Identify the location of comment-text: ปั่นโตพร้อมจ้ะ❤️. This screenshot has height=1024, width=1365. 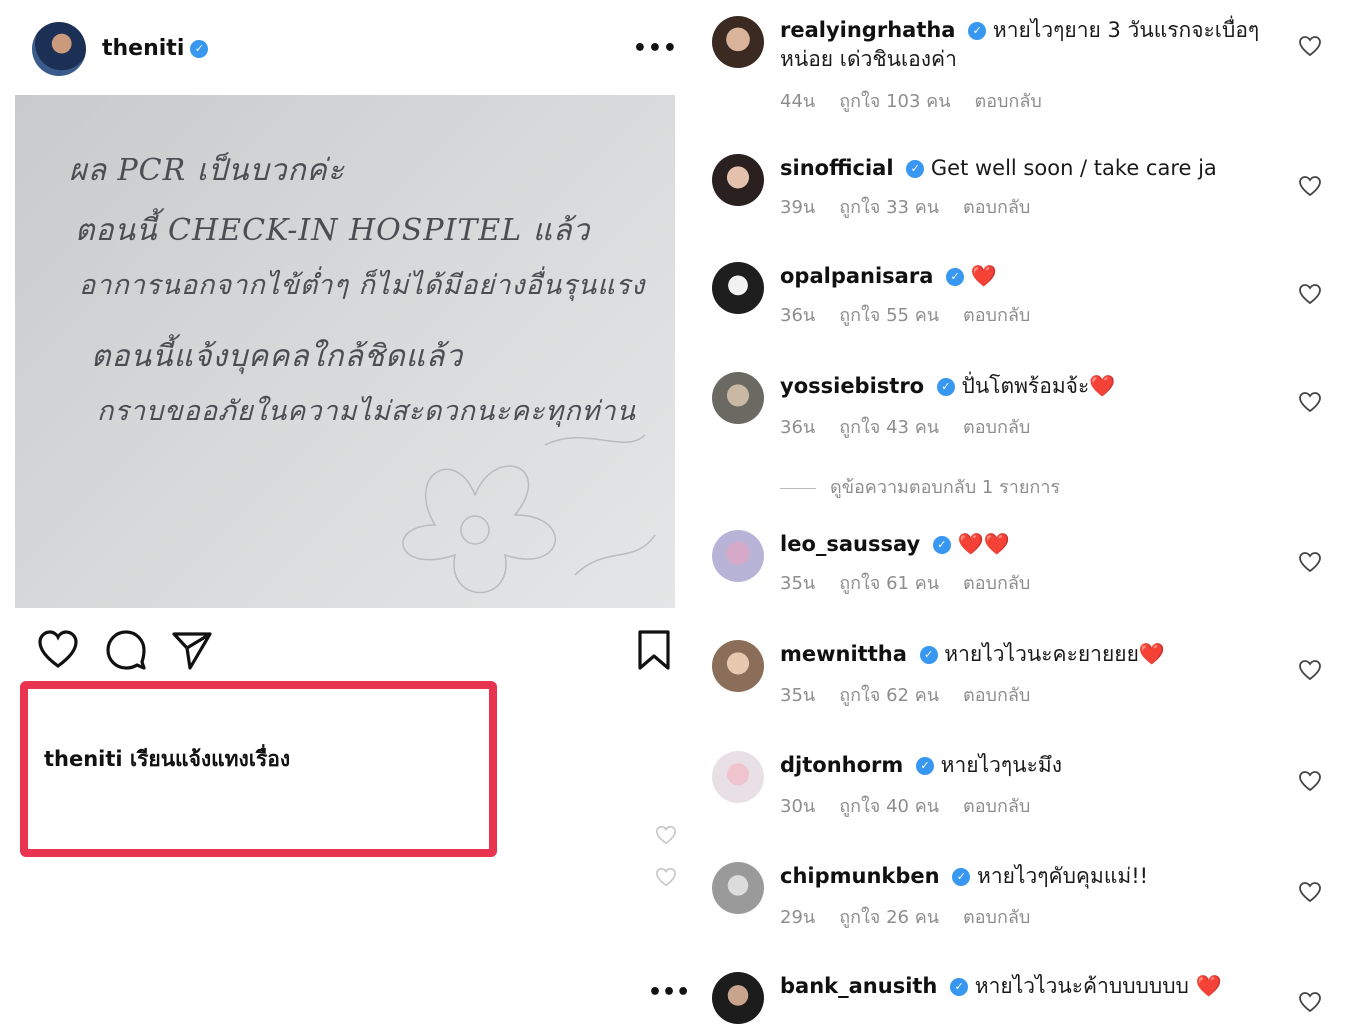
(1038, 386).